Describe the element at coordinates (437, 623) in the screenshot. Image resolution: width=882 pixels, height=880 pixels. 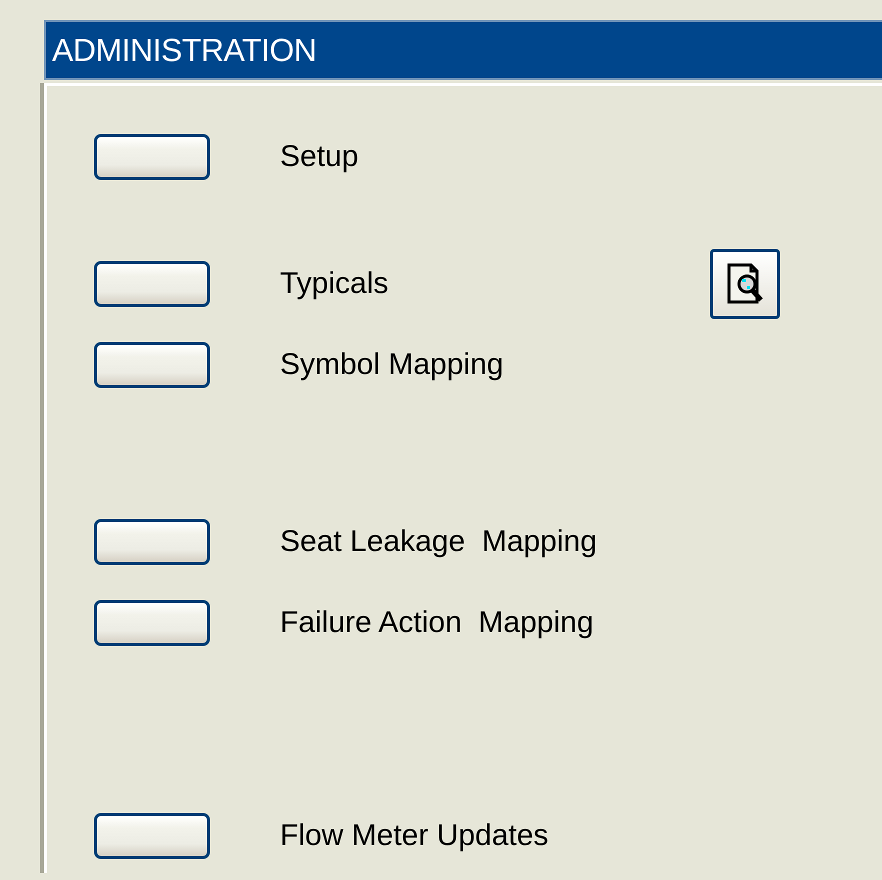
I see `item-label: Failure Action Mapping` at that location.